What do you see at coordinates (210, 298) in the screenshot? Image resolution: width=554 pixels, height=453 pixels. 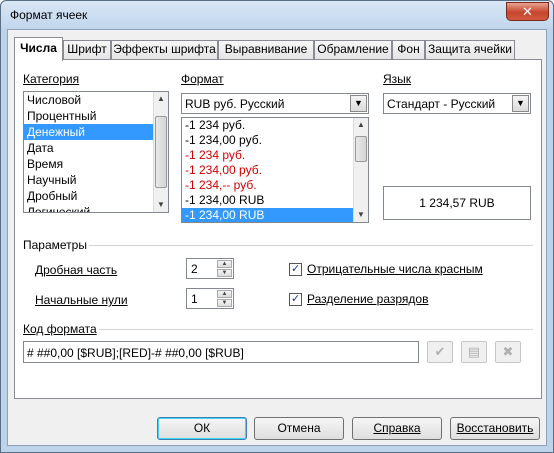 I see `leading-zeros-stepper: 1 ▲ ▼` at bounding box center [210, 298].